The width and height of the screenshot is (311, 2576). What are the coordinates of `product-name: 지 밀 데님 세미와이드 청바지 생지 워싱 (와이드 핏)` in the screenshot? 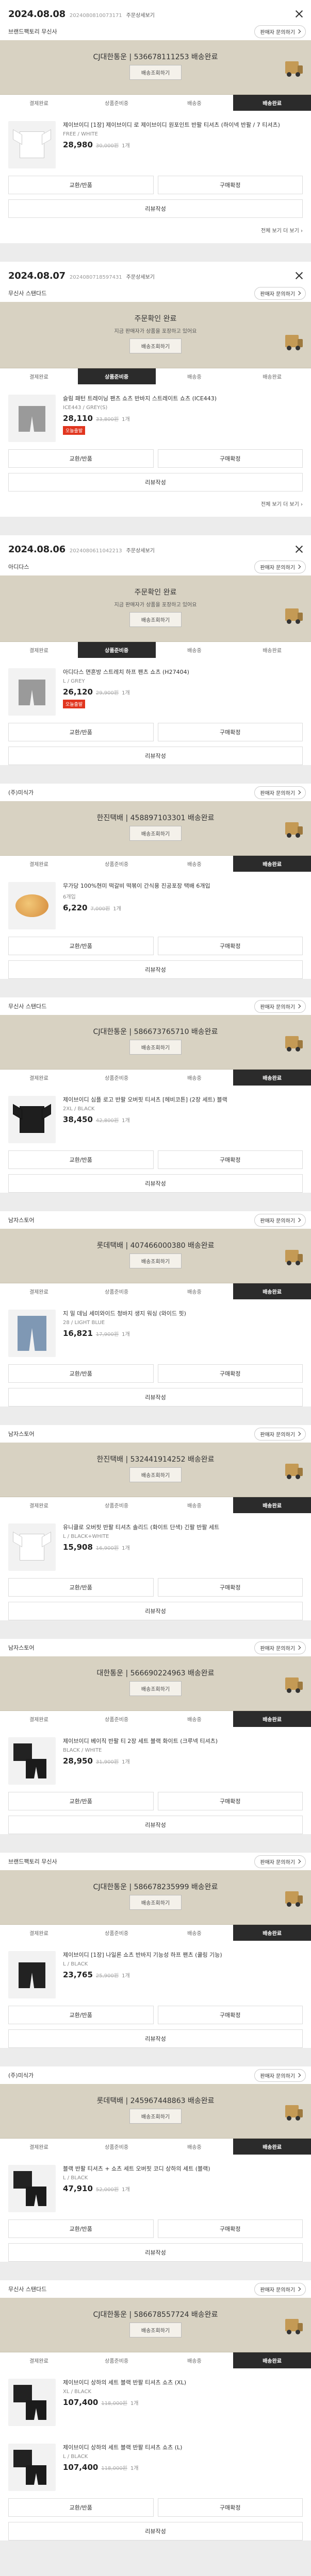 It's located at (183, 1314).